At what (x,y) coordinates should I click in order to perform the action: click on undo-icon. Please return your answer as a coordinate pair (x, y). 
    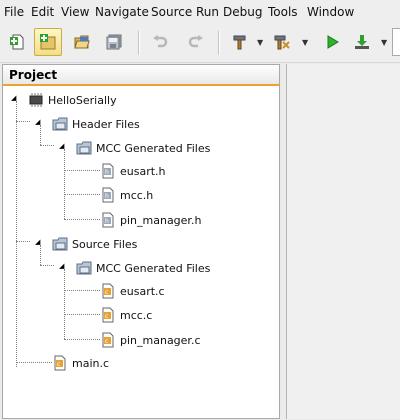
    Looking at the image, I should click on (160, 41).